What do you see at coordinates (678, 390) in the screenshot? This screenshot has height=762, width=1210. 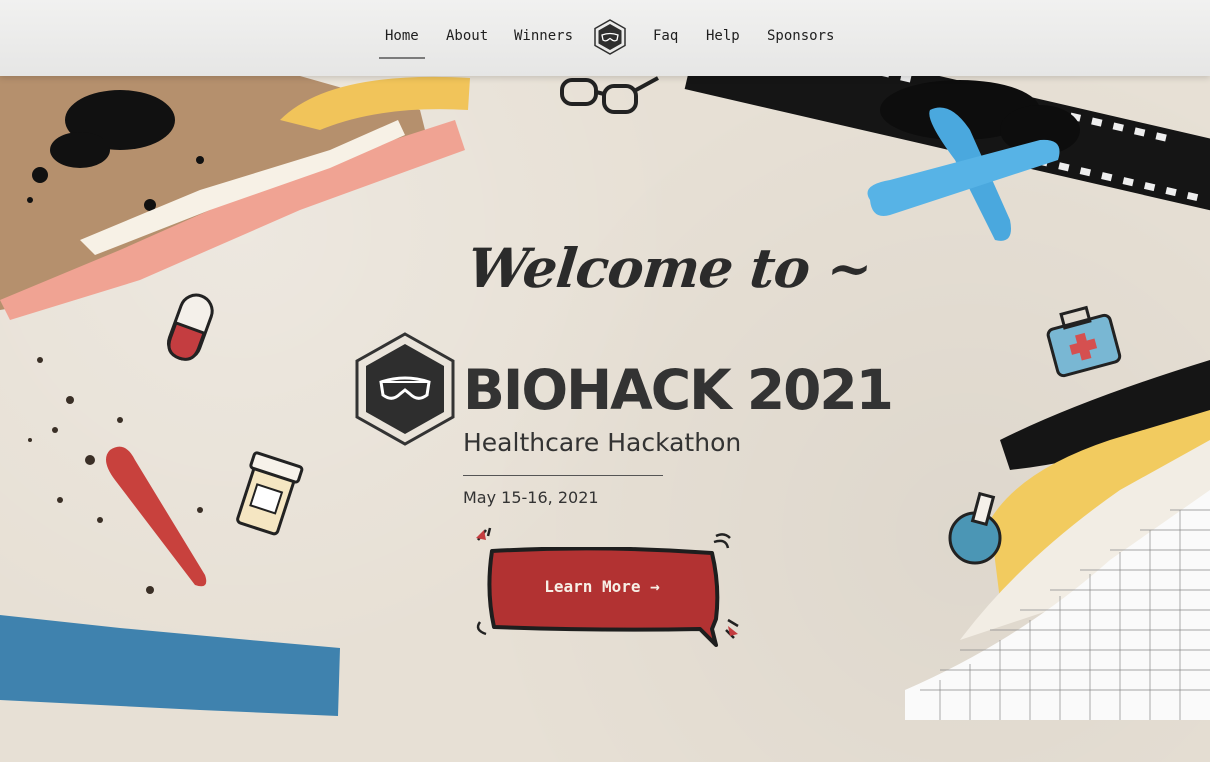 I see `brand-title: BIOHACK 2021` at bounding box center [678, 390].